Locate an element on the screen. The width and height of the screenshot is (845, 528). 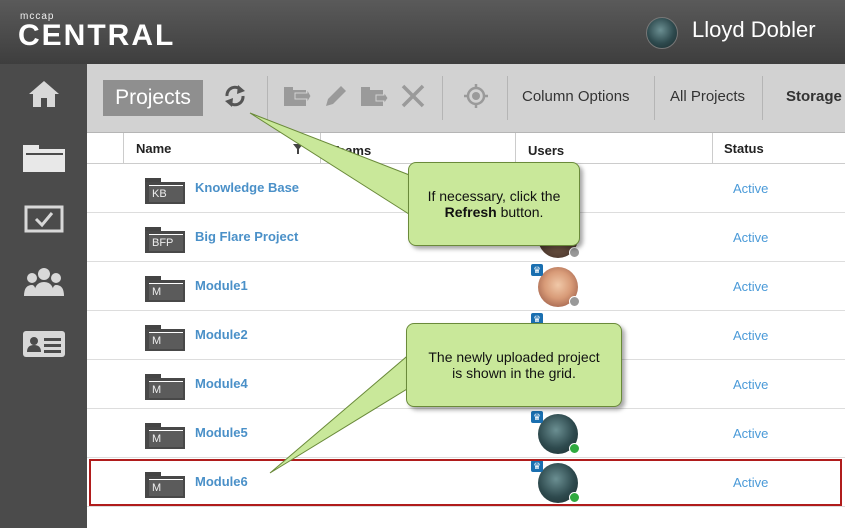
callout-text: If necessary, click the is located at coordinates (494, 196).